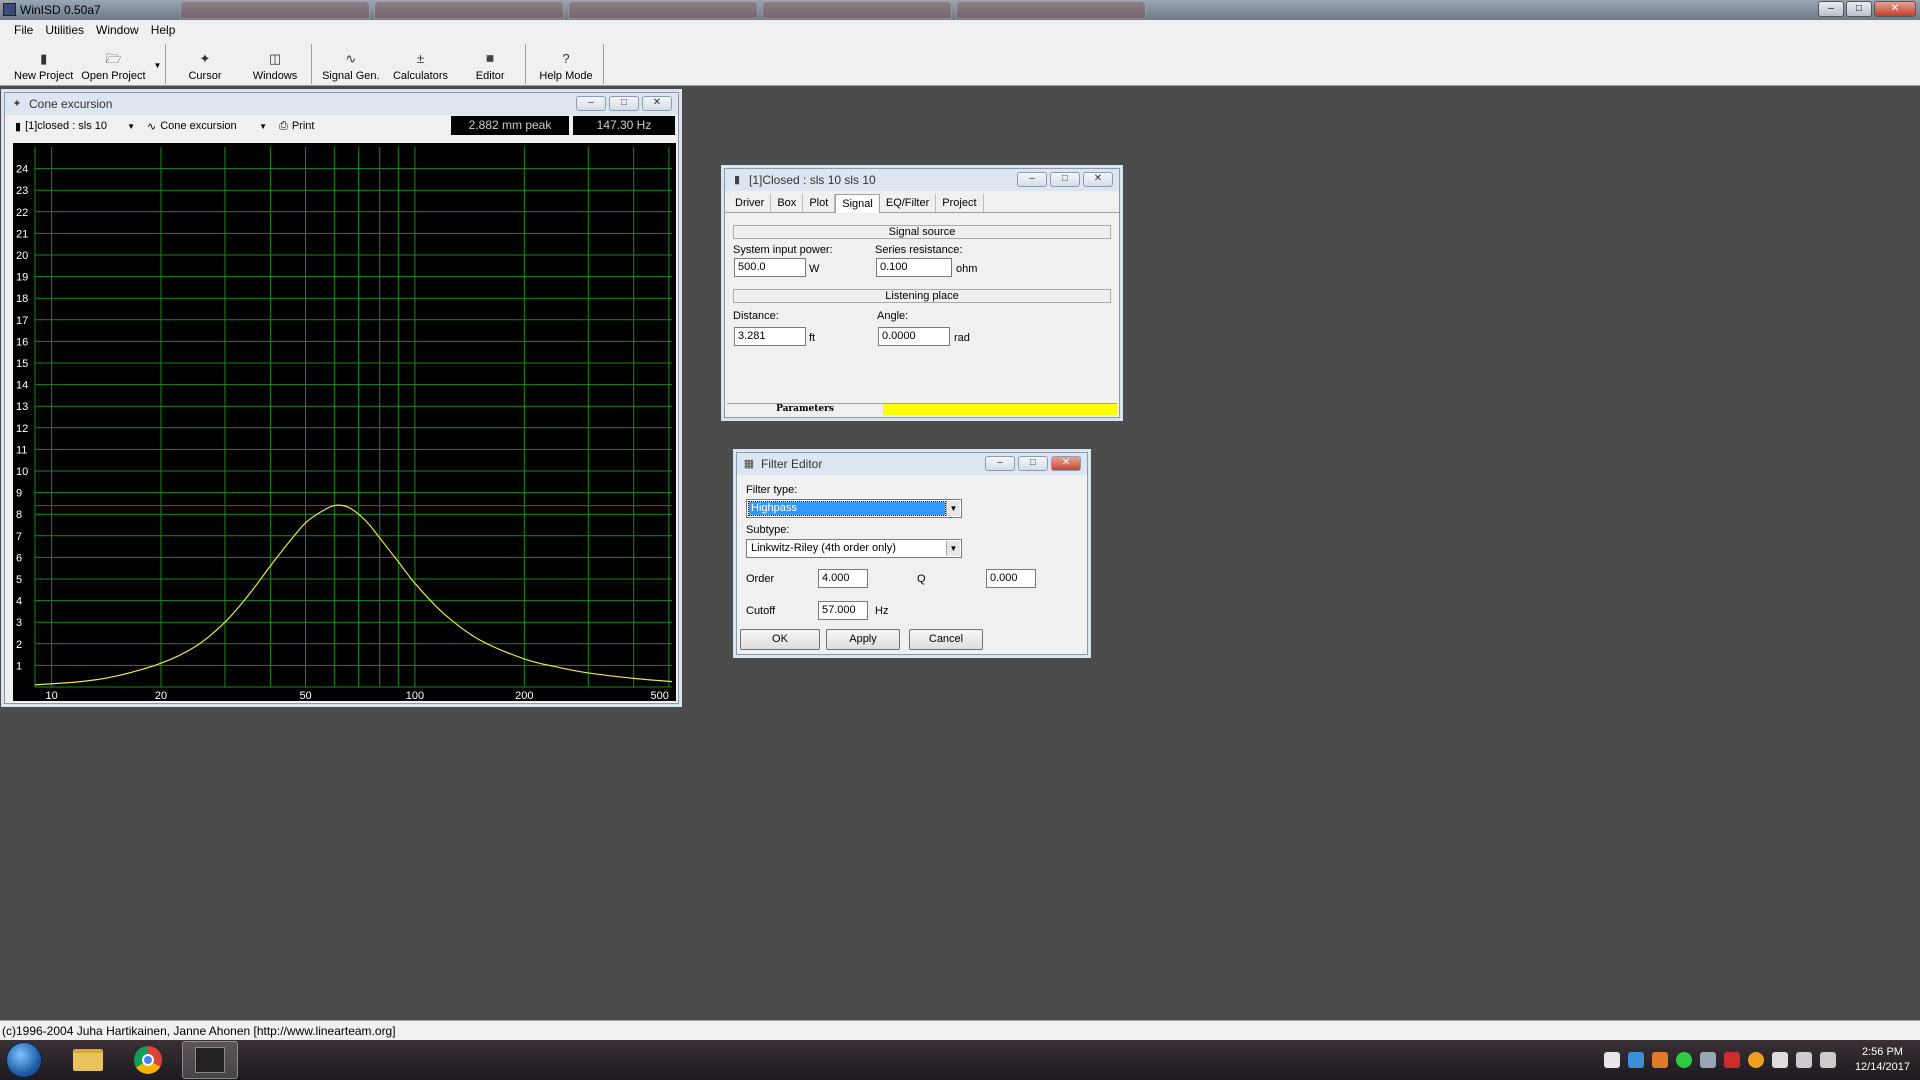  Describe the element at coordinates (351, 64) in the screenshot. I see `signal-gen-button: ∿ Signal Gen.` at that location.